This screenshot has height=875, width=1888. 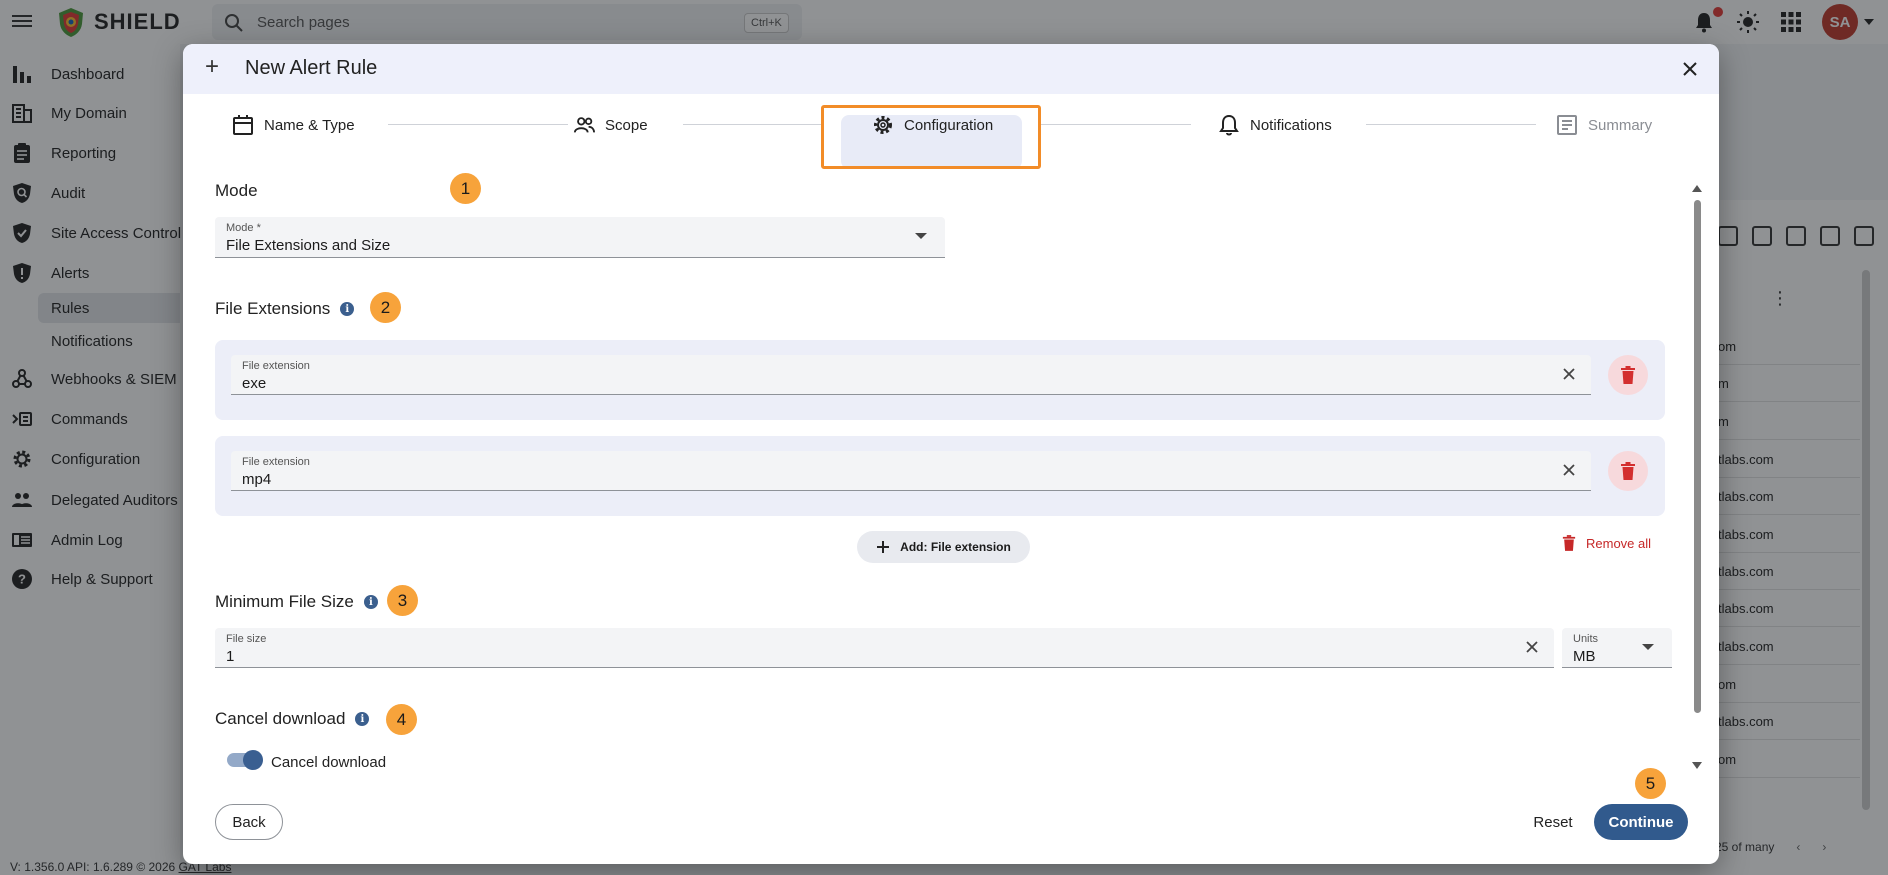 I want to click on step-label: Notifications, so click(x=1291, y=125).